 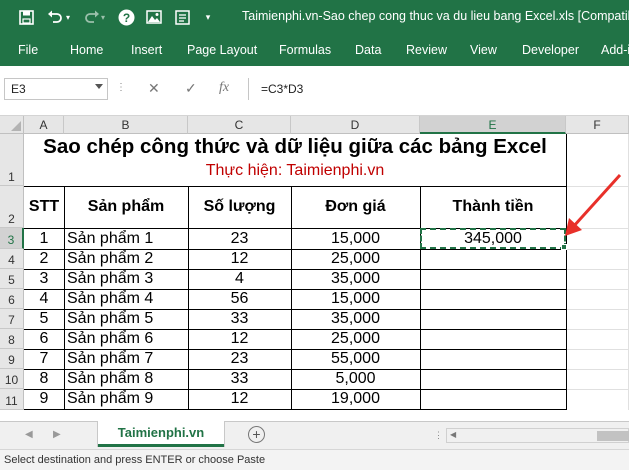 What do you see at coordinates (12, 279) in the screenshot?
I see `row-header-5: 5` at bounding box center [12, 279].